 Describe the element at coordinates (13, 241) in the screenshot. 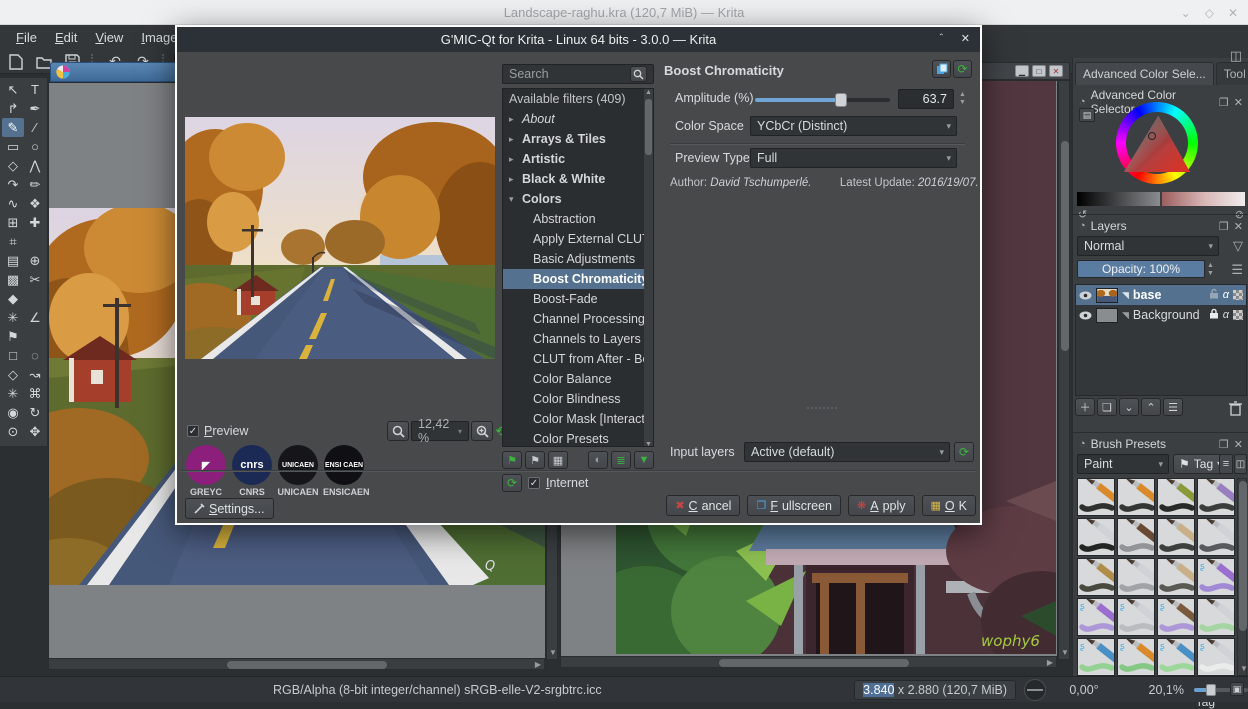

I see `tool-crop-icon: ⌗` at that location.